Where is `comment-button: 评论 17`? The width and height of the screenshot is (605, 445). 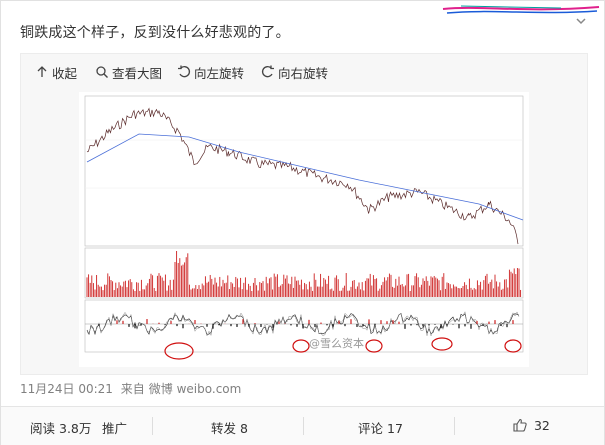 comment-button: 评论 17 is located at coordinates (380, 427).